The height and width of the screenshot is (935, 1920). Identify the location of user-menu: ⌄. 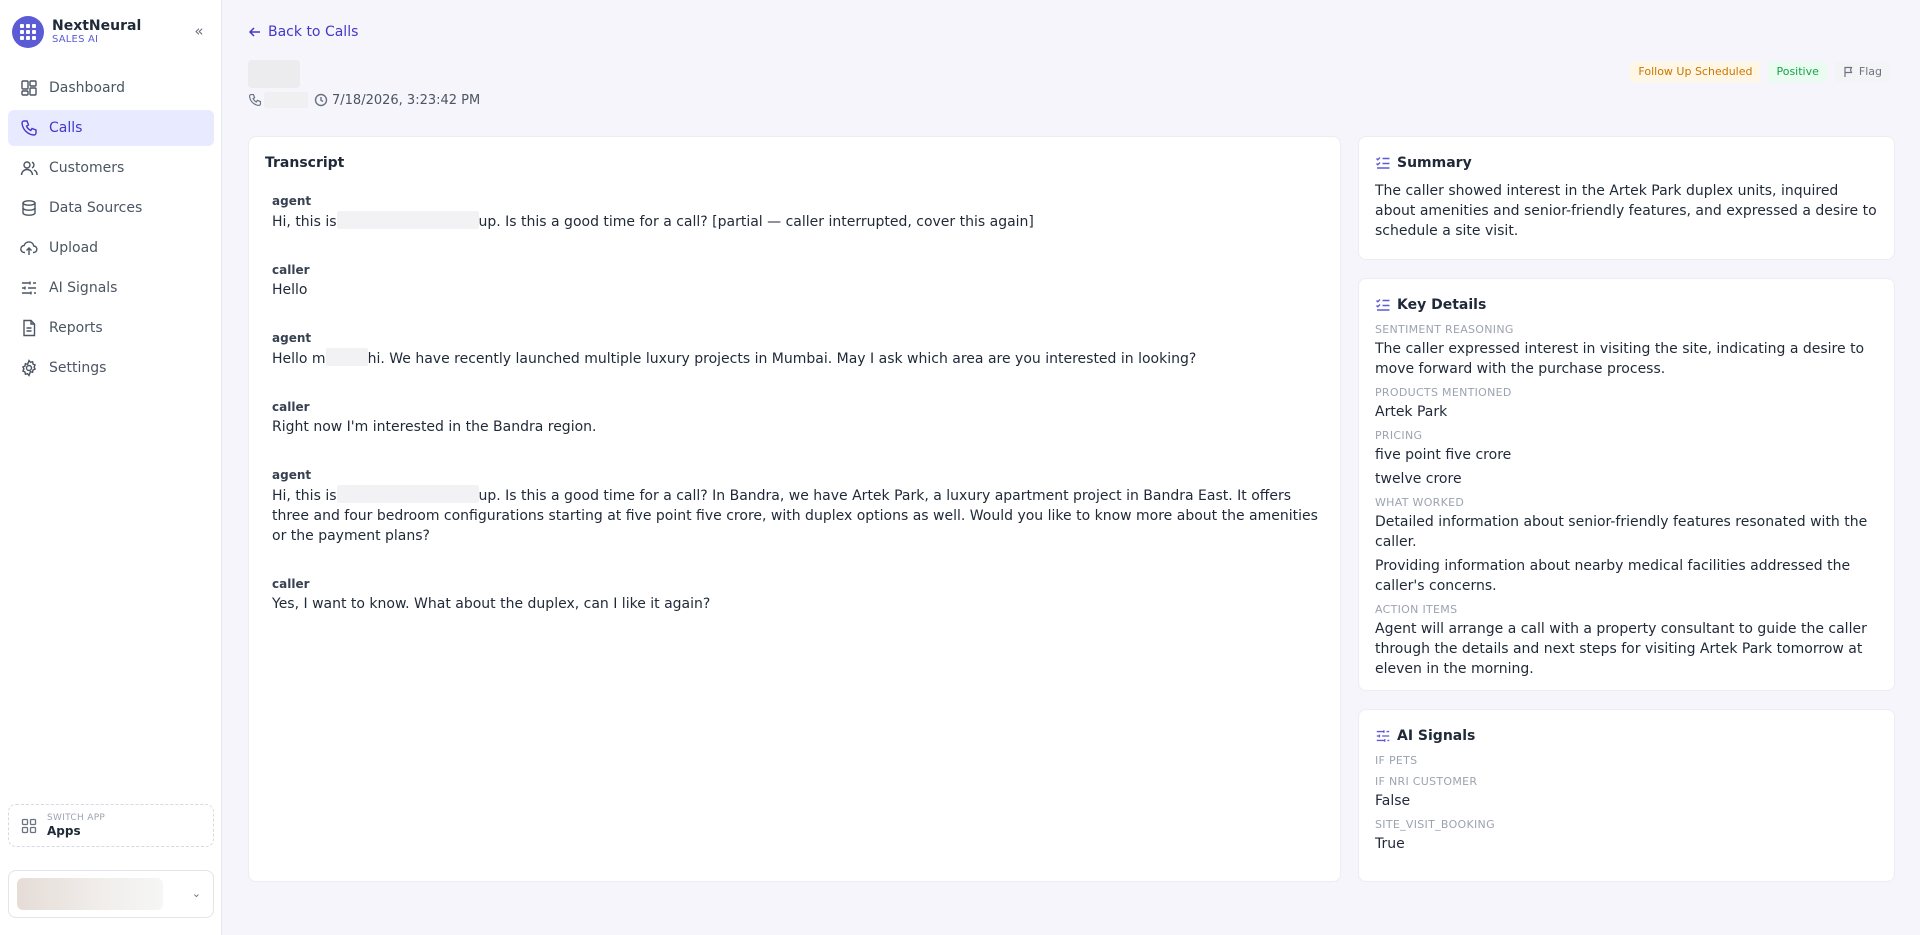
(111, 894).